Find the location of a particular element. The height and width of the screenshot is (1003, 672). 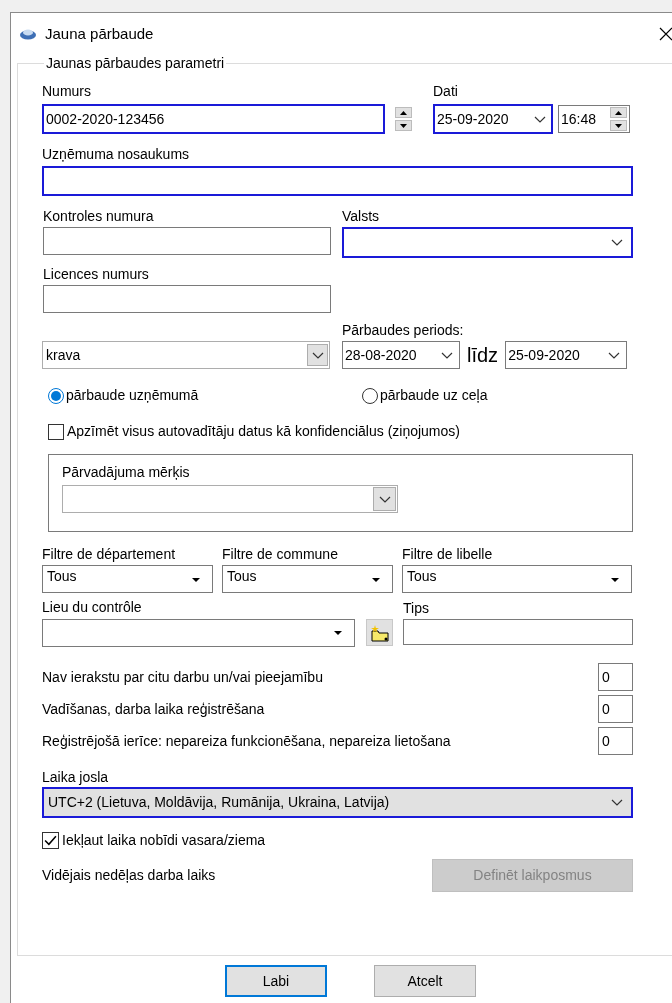

dialog-button: Labi is located at coordinates (276, 981).